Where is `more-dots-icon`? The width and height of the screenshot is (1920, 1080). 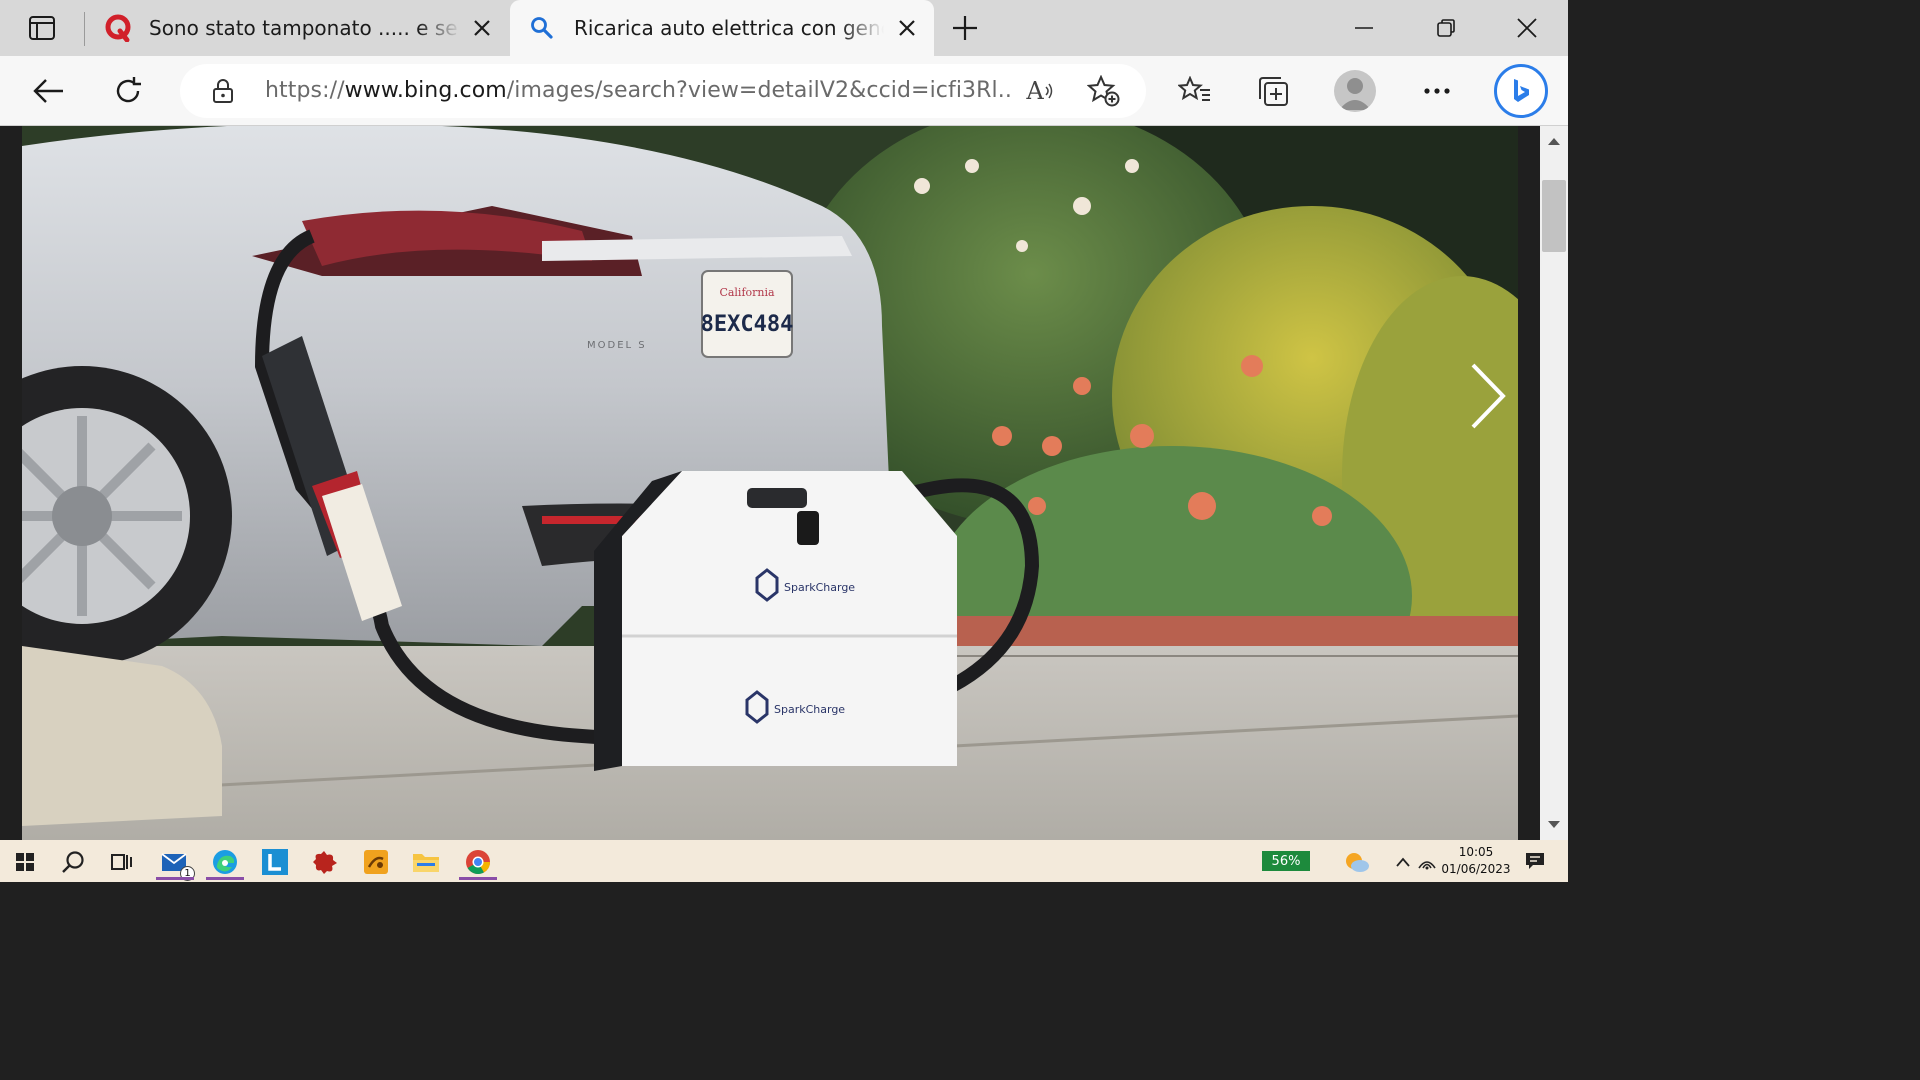 more-dots-icon is located at coordinates (1437, 91).